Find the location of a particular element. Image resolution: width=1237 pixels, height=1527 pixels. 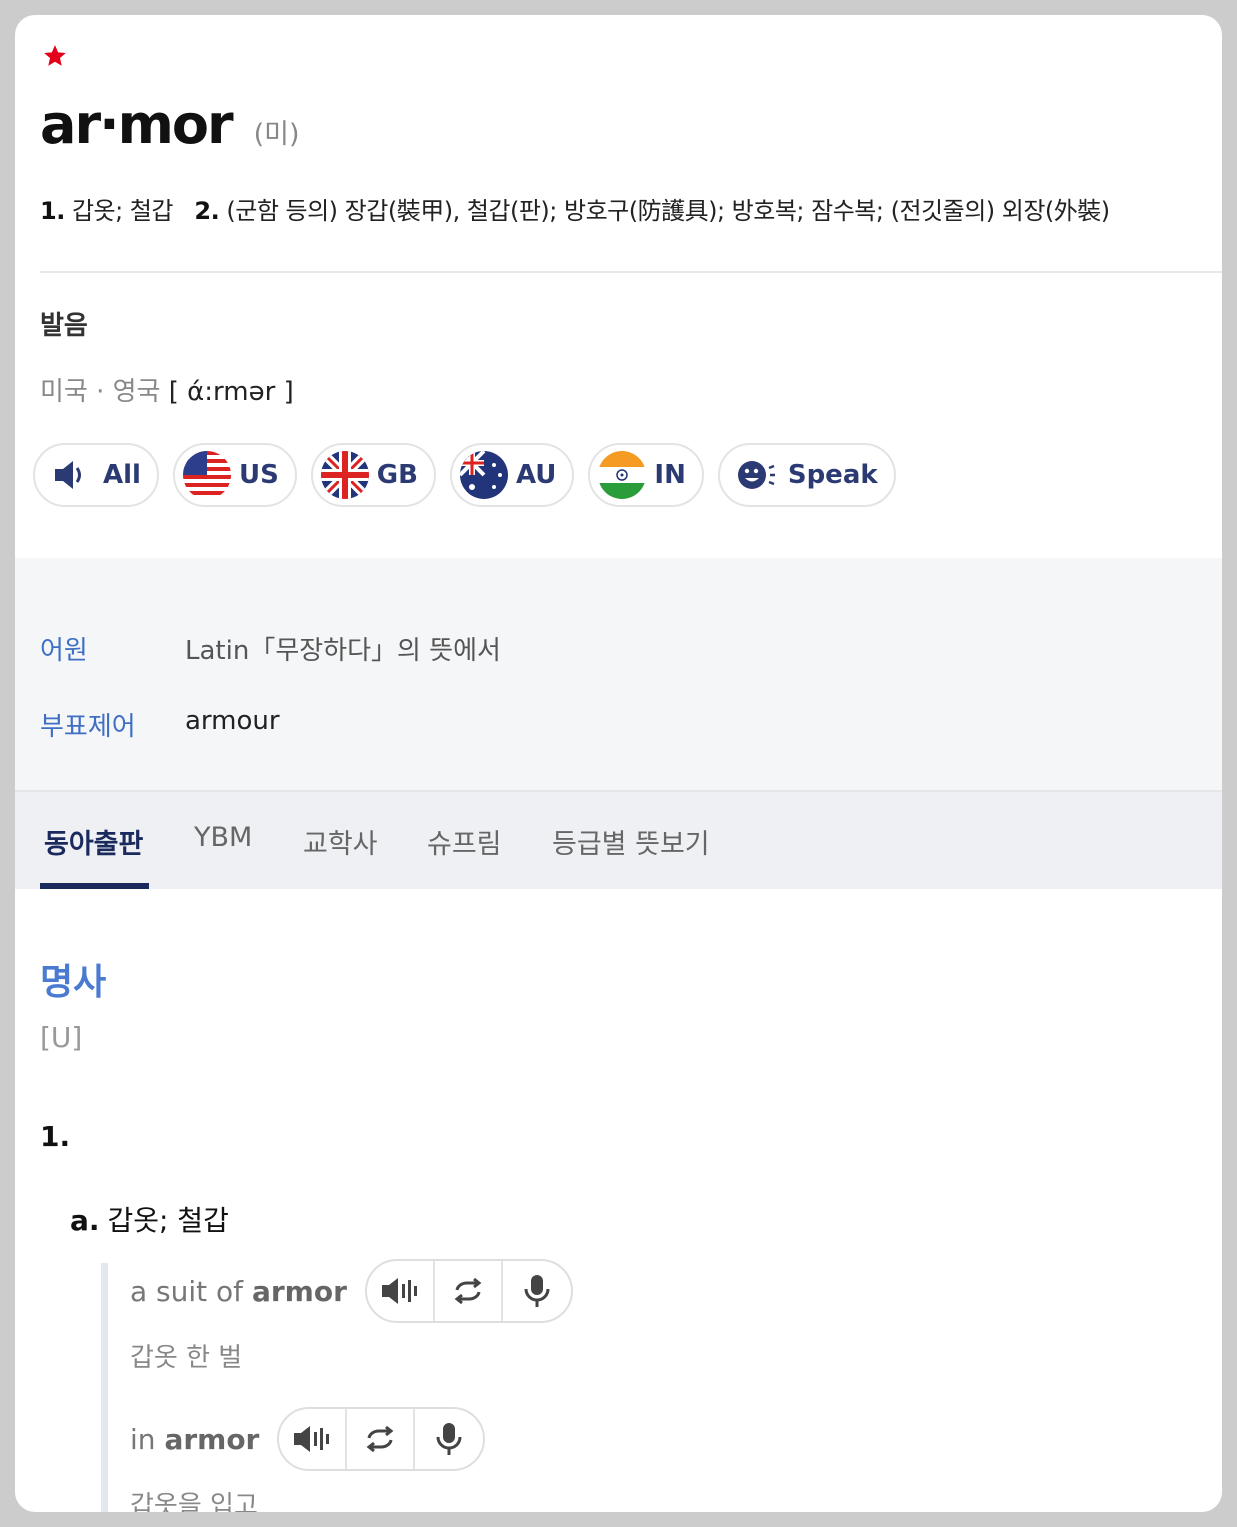

star-icon is located at coordinates (55, 56).